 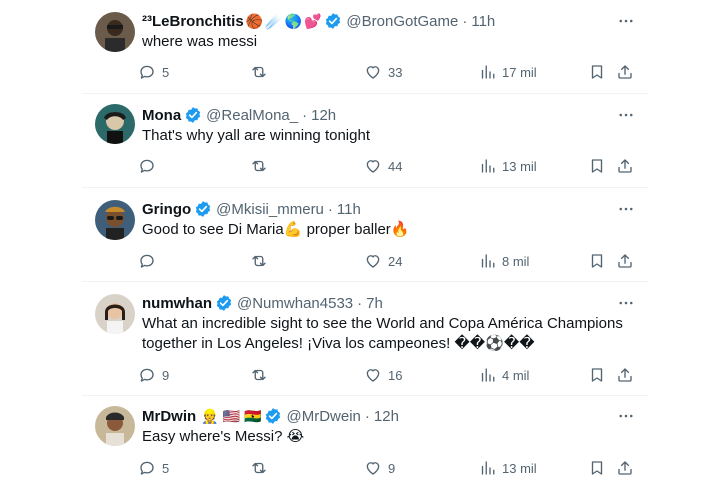 I want to click on display-name: ²³LeBronchitis, so click(x=193, y=21).